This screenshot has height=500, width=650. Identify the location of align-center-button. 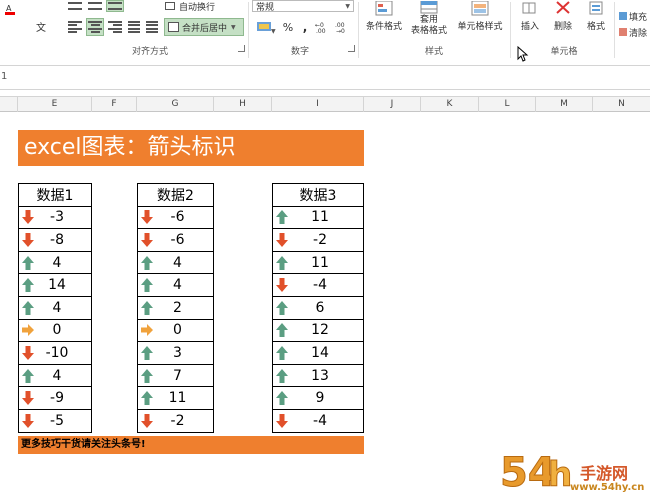
(95, 27).